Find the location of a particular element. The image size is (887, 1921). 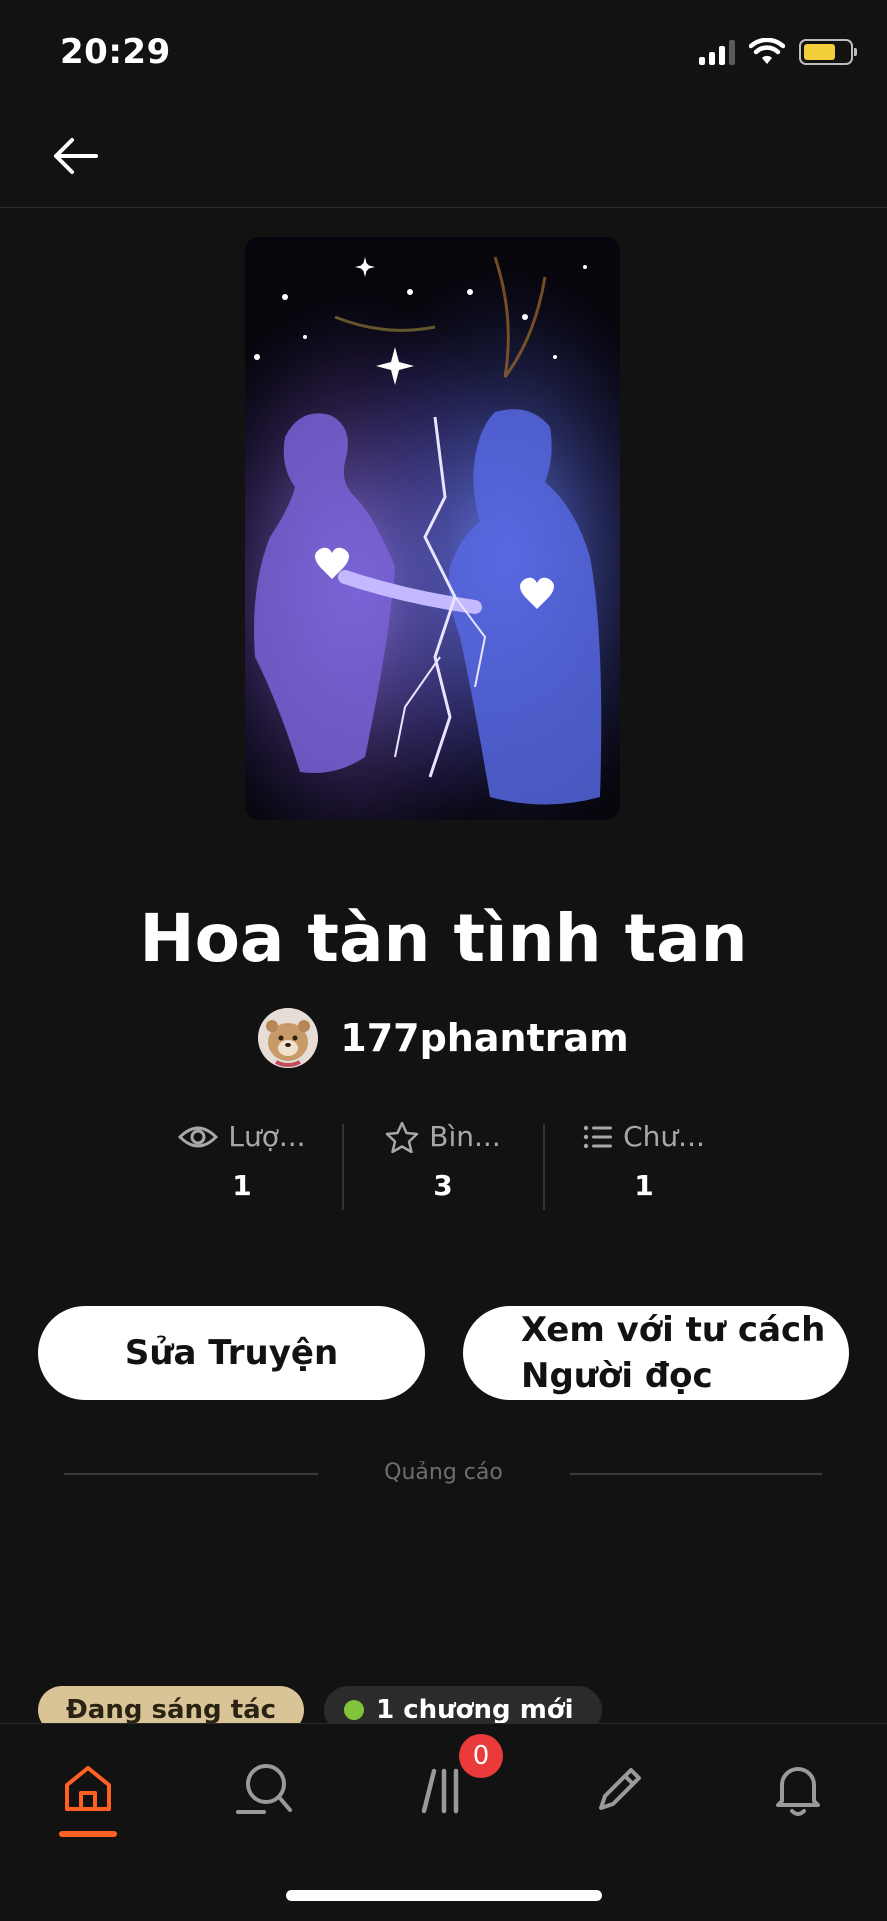

bell-icon is located at coordinates (798, 1791).